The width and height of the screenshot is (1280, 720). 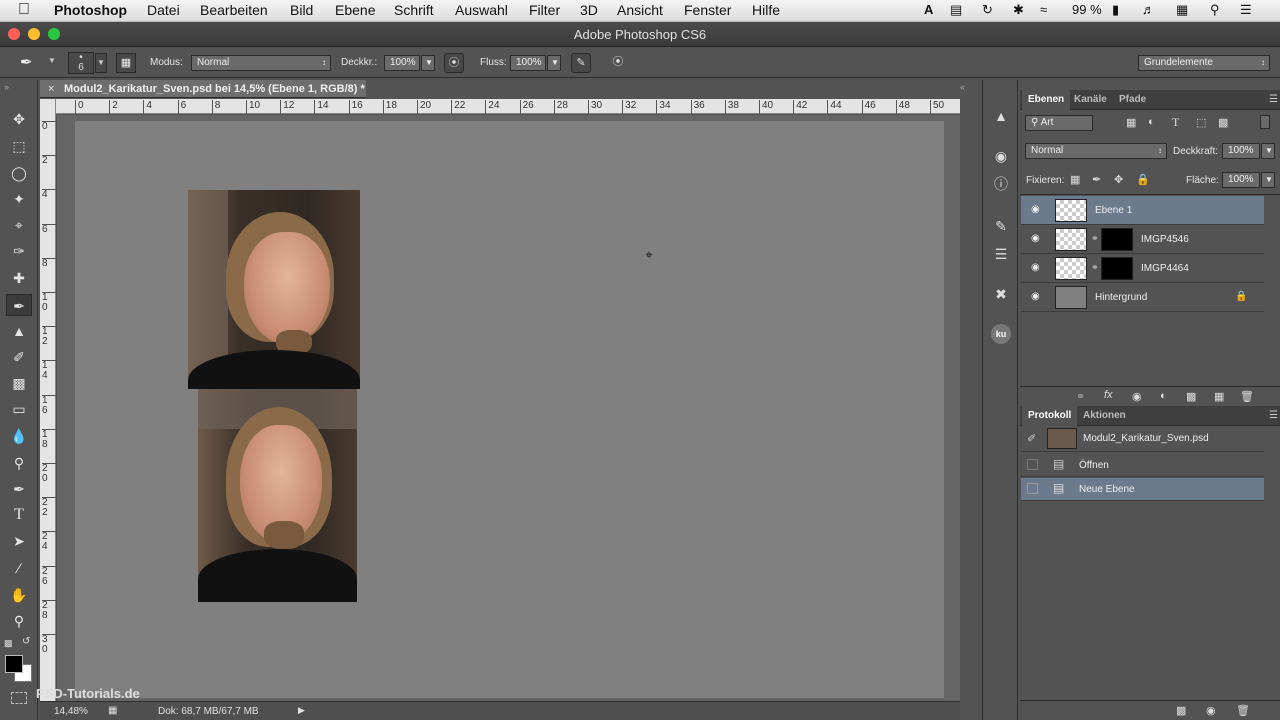 I want to click on menu-3d: 3D, so click(x=589, y=10).